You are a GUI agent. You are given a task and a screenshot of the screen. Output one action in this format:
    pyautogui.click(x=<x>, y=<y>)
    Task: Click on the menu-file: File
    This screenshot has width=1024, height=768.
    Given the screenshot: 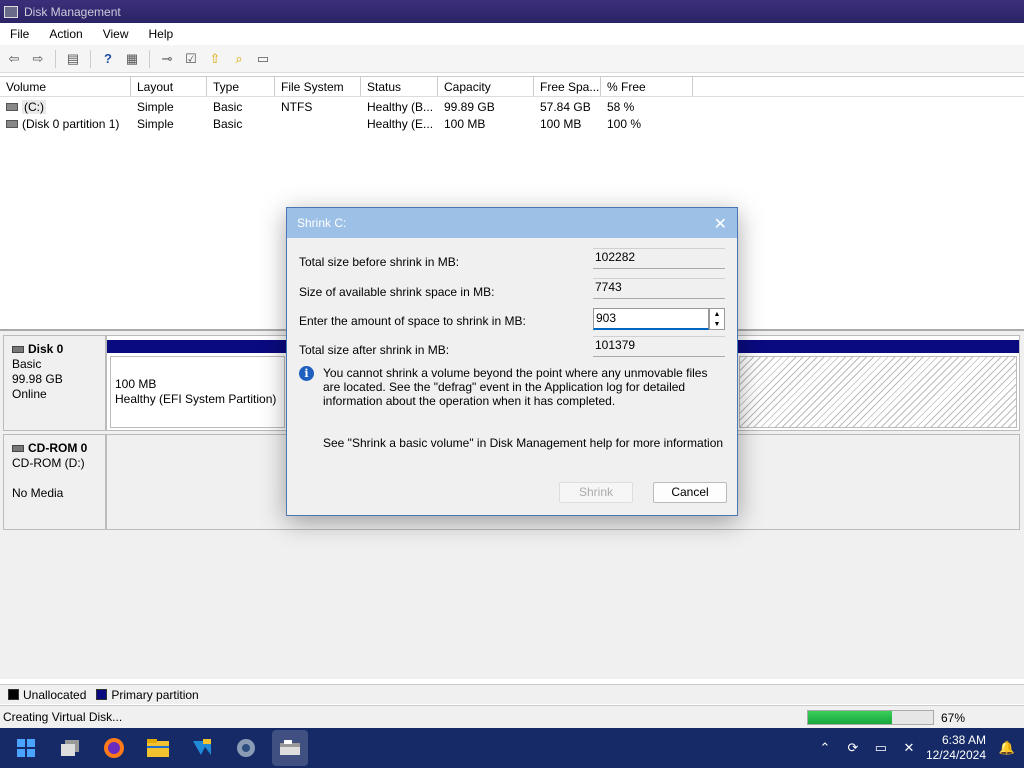 What is the action you would take?
    pyautogui.click(x=19, y=34)
    